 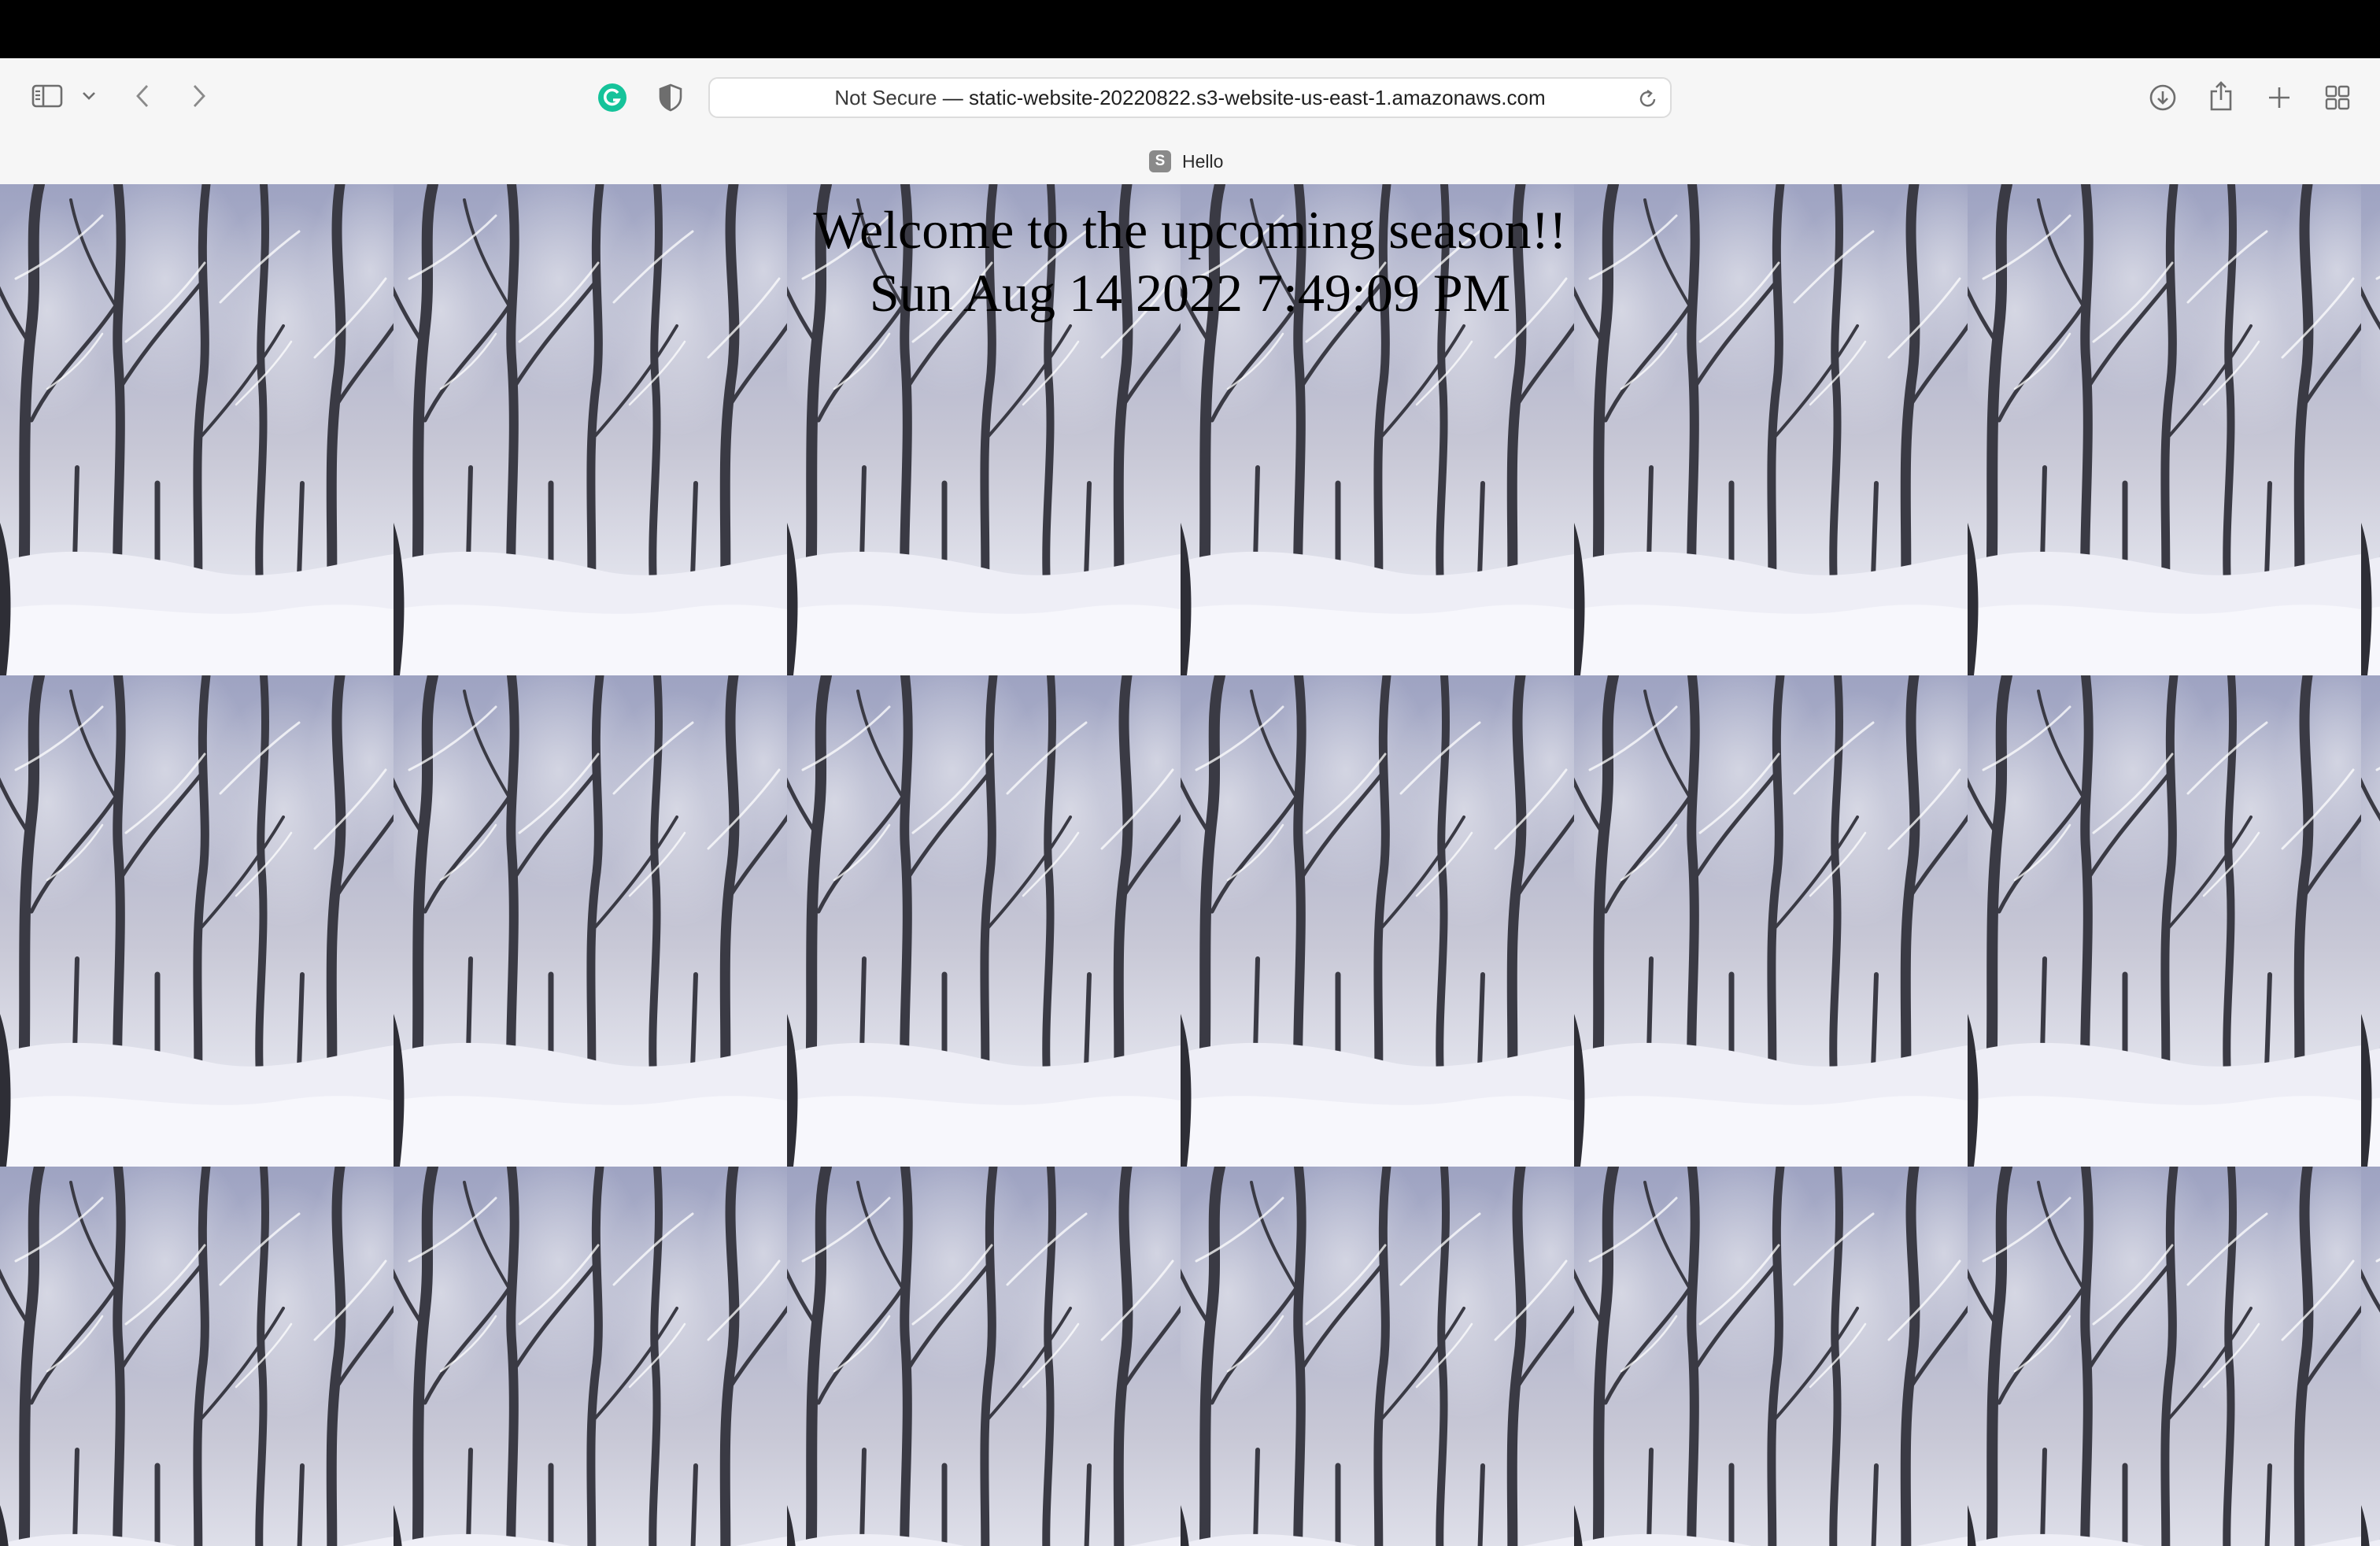 I want to click on security-label: Not Secure, so click(x=885, y=97).